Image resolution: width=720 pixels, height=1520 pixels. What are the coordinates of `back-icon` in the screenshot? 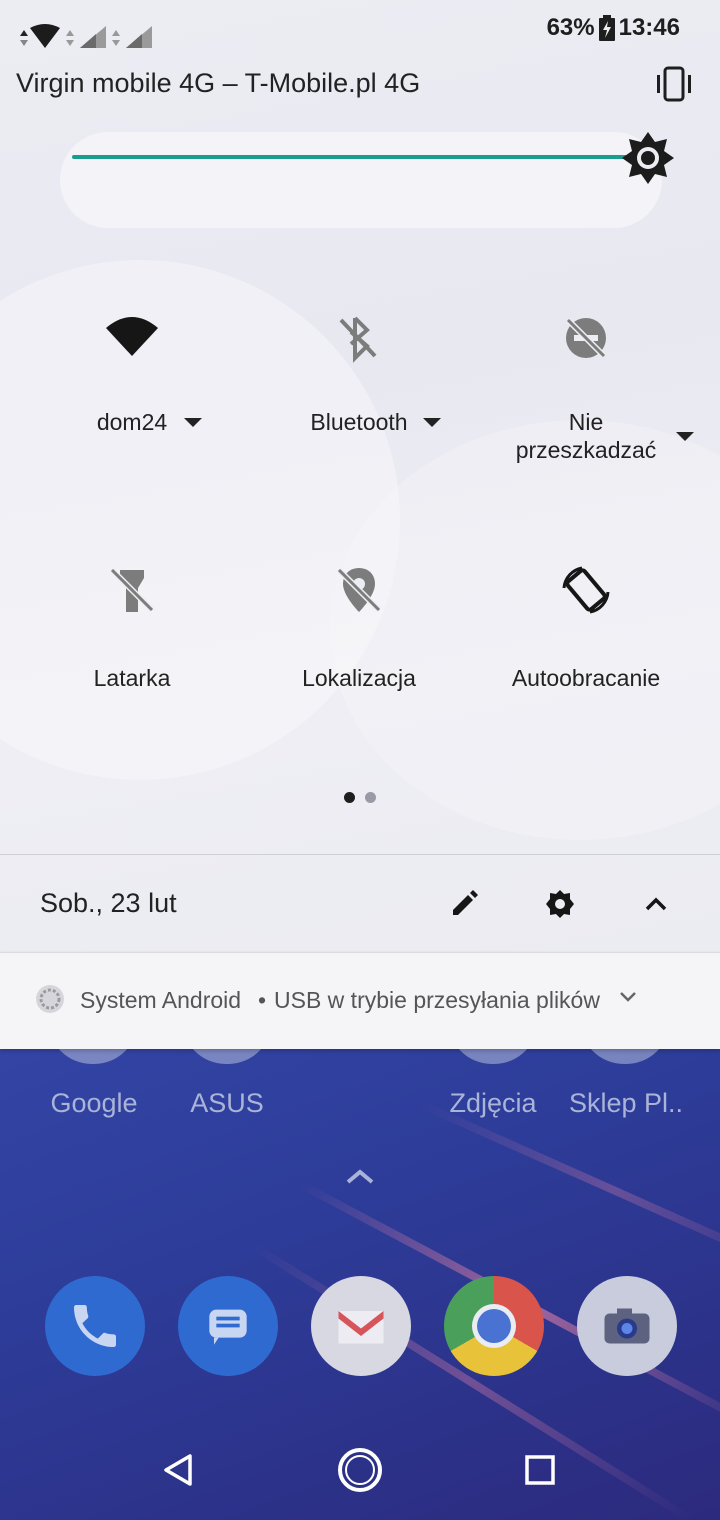 It's located at (180, 1470).